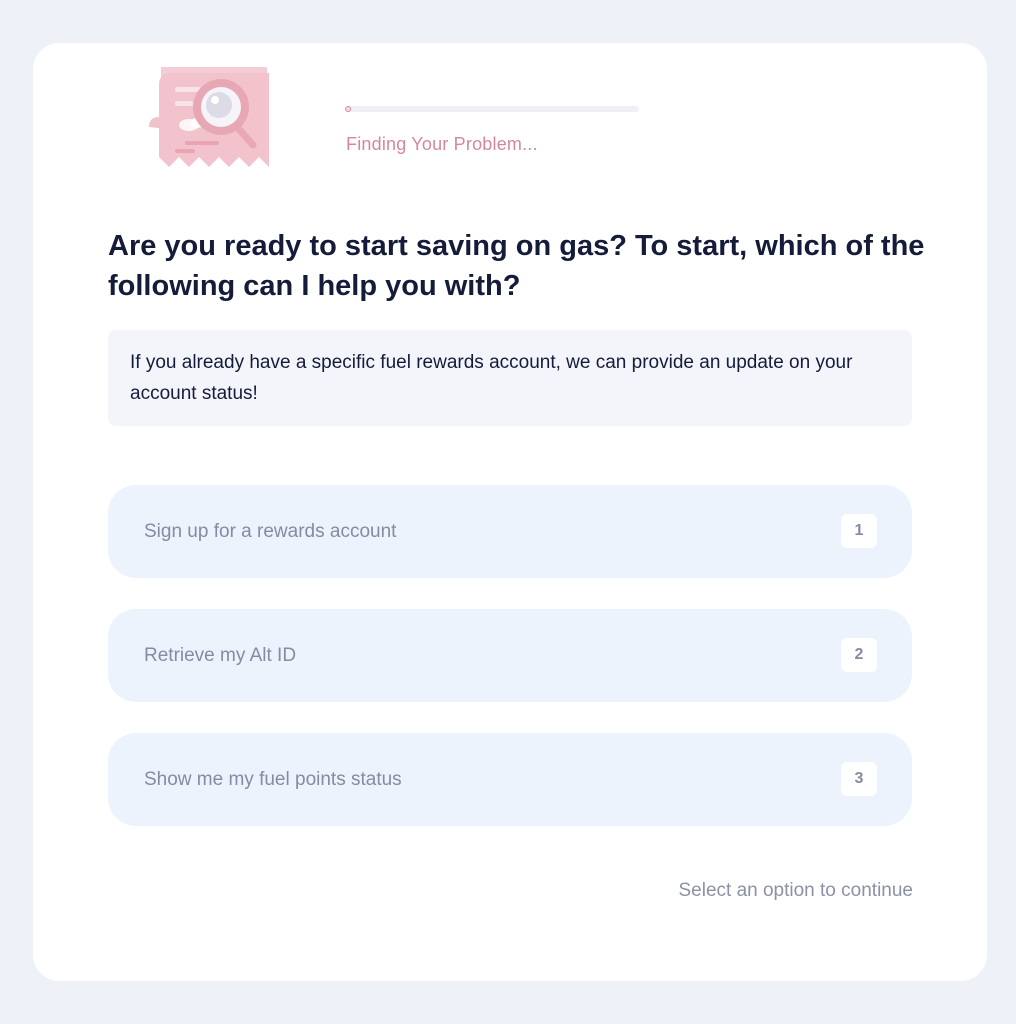  What do you see at coordinates (220, 655) in the screenshot?
I see `option-label: Retrieve my Alt ID` at bounding box center [220, 655].